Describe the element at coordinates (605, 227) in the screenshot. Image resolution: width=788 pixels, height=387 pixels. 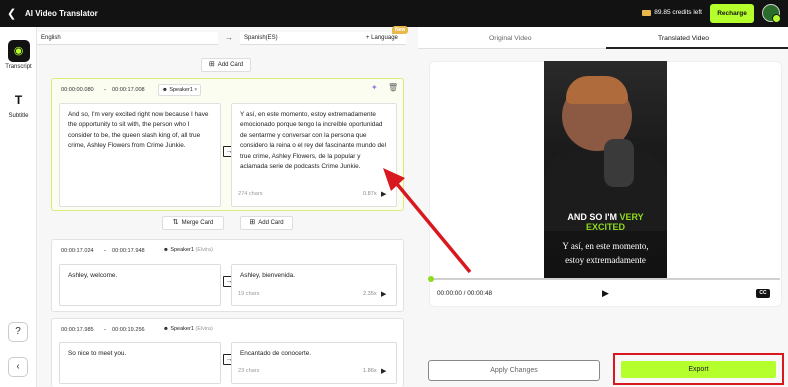
I see `caption-en-line2: EXCITED` at that location.